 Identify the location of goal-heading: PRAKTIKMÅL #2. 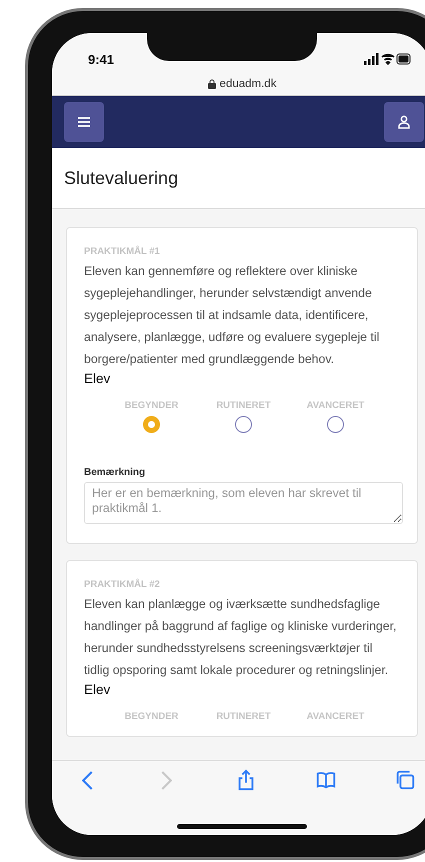
(122, 584).